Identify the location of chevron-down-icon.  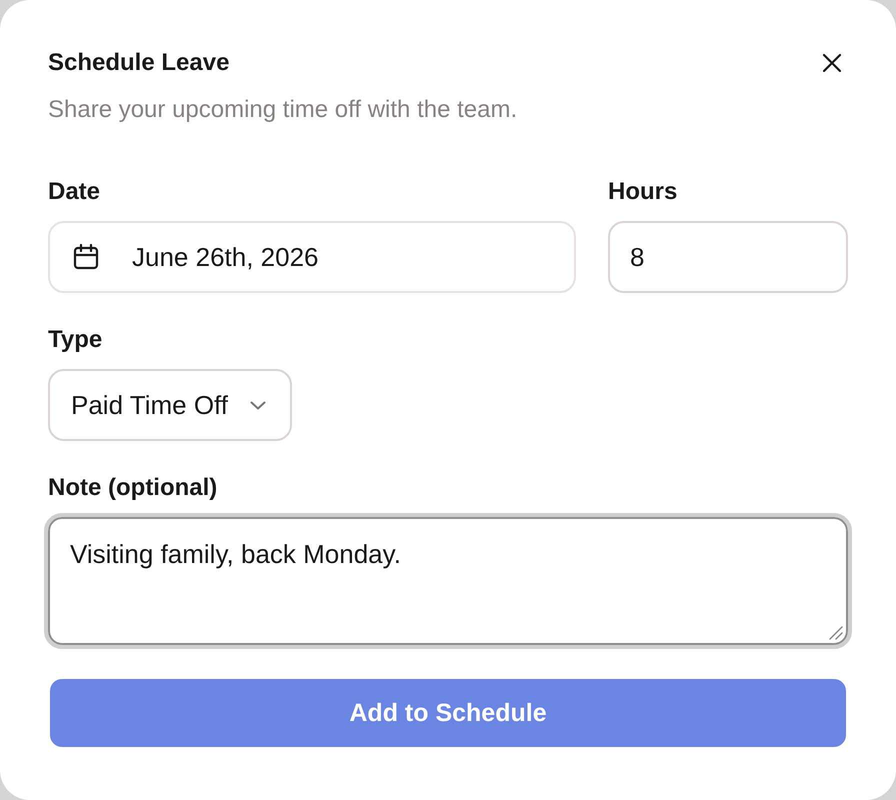
(258, 405).